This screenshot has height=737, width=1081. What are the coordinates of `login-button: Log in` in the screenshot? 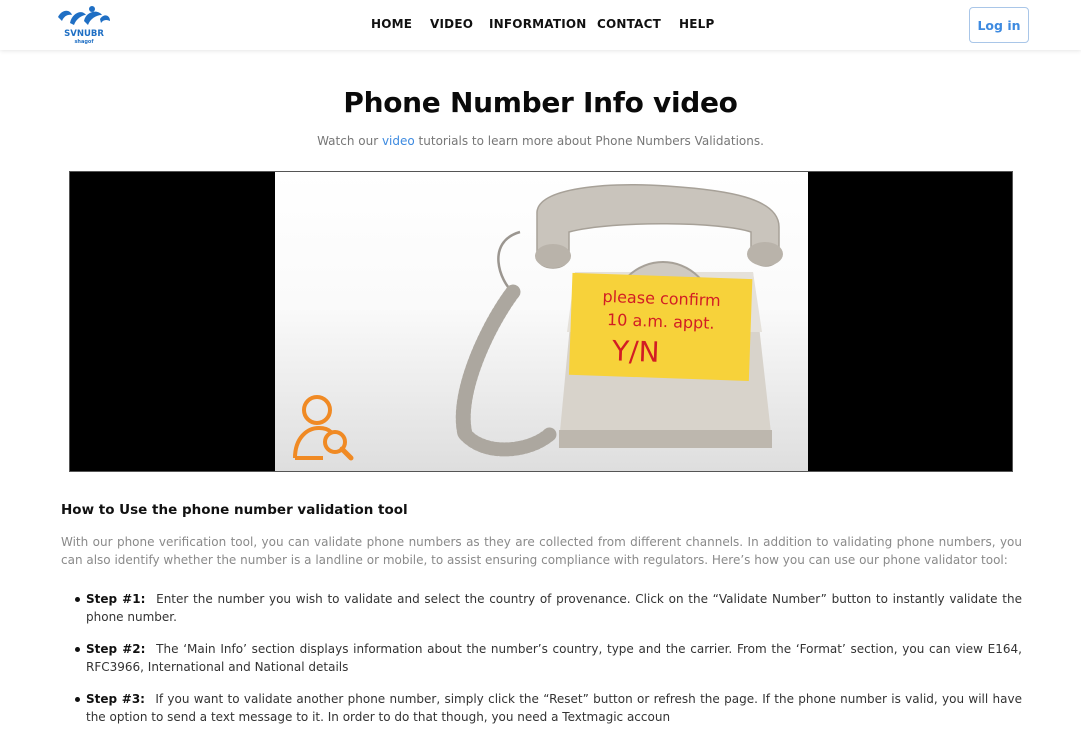 It's located at (999, 25).